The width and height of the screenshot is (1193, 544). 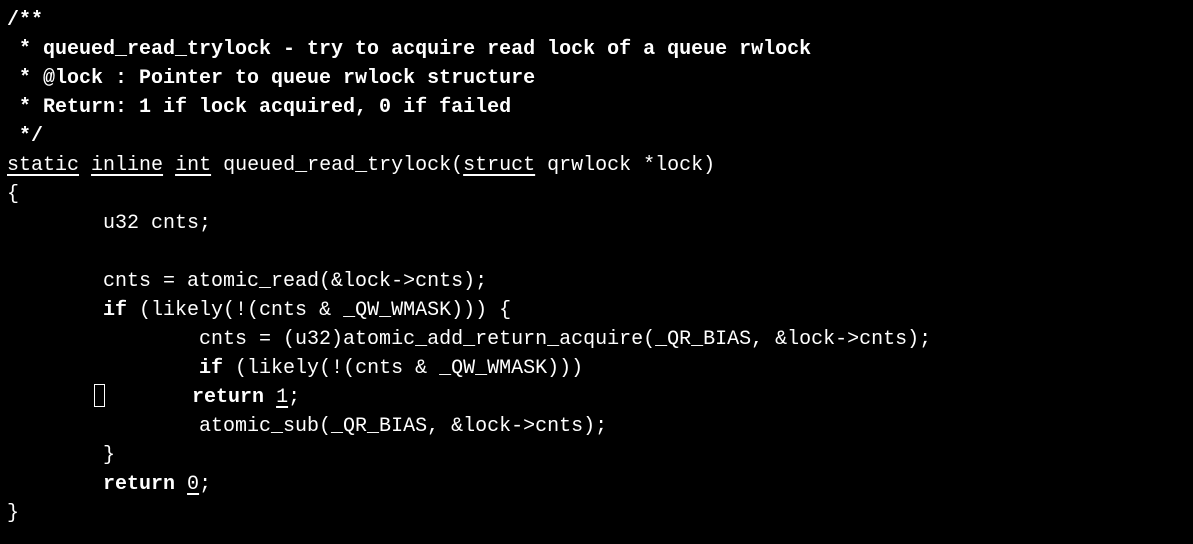 What do you see at coordinates (596, 194) in the screenshot?
I see `code-line: {` at bounding box center [596, 194].